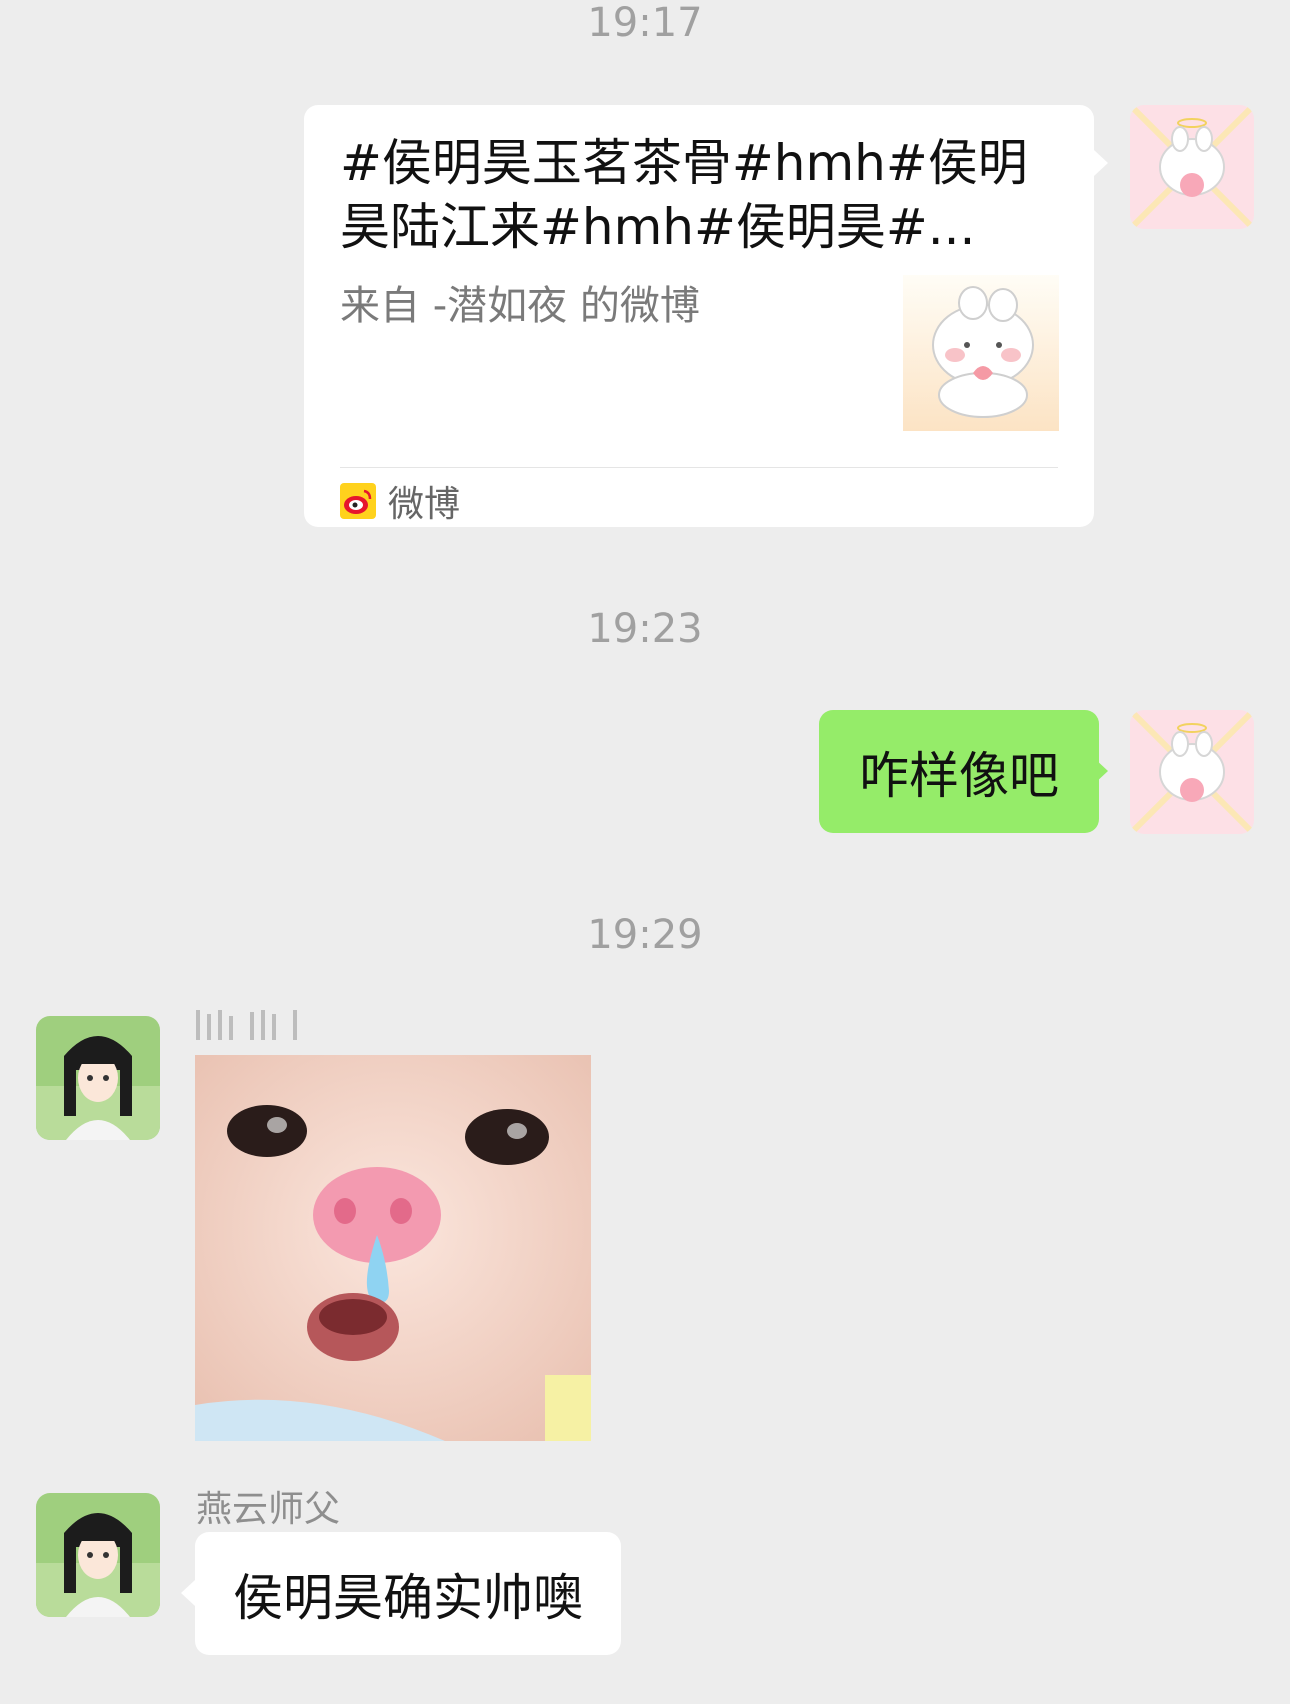  What do you see at coordinates (959, 775) in the screenshot?
I see `sent-message-text: 咋样像吧` at bounding box center [959, 775].